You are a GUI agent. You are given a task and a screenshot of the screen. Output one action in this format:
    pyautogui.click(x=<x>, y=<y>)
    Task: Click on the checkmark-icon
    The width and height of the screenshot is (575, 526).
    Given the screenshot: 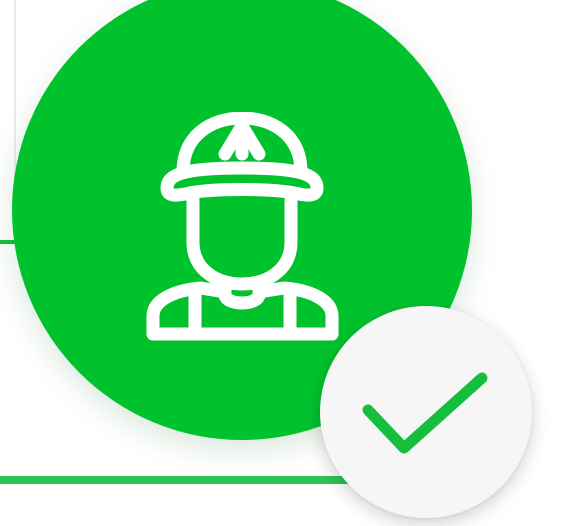 What is the action you would take?
    pyautogui.click(x=425, y=413)
    